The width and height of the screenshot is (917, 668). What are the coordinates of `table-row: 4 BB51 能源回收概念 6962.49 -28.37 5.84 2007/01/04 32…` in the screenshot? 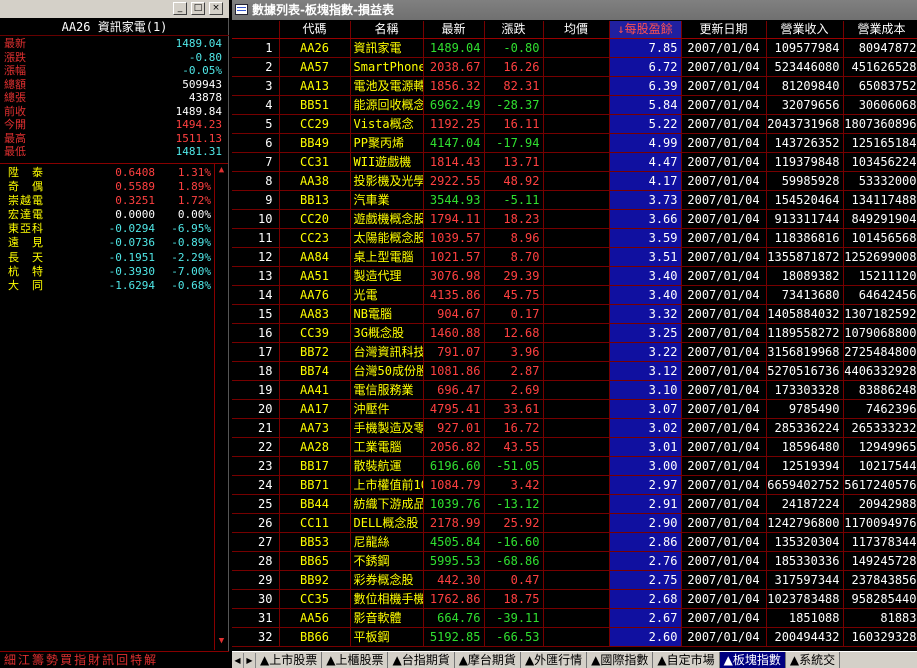 It's located at (574, 105).